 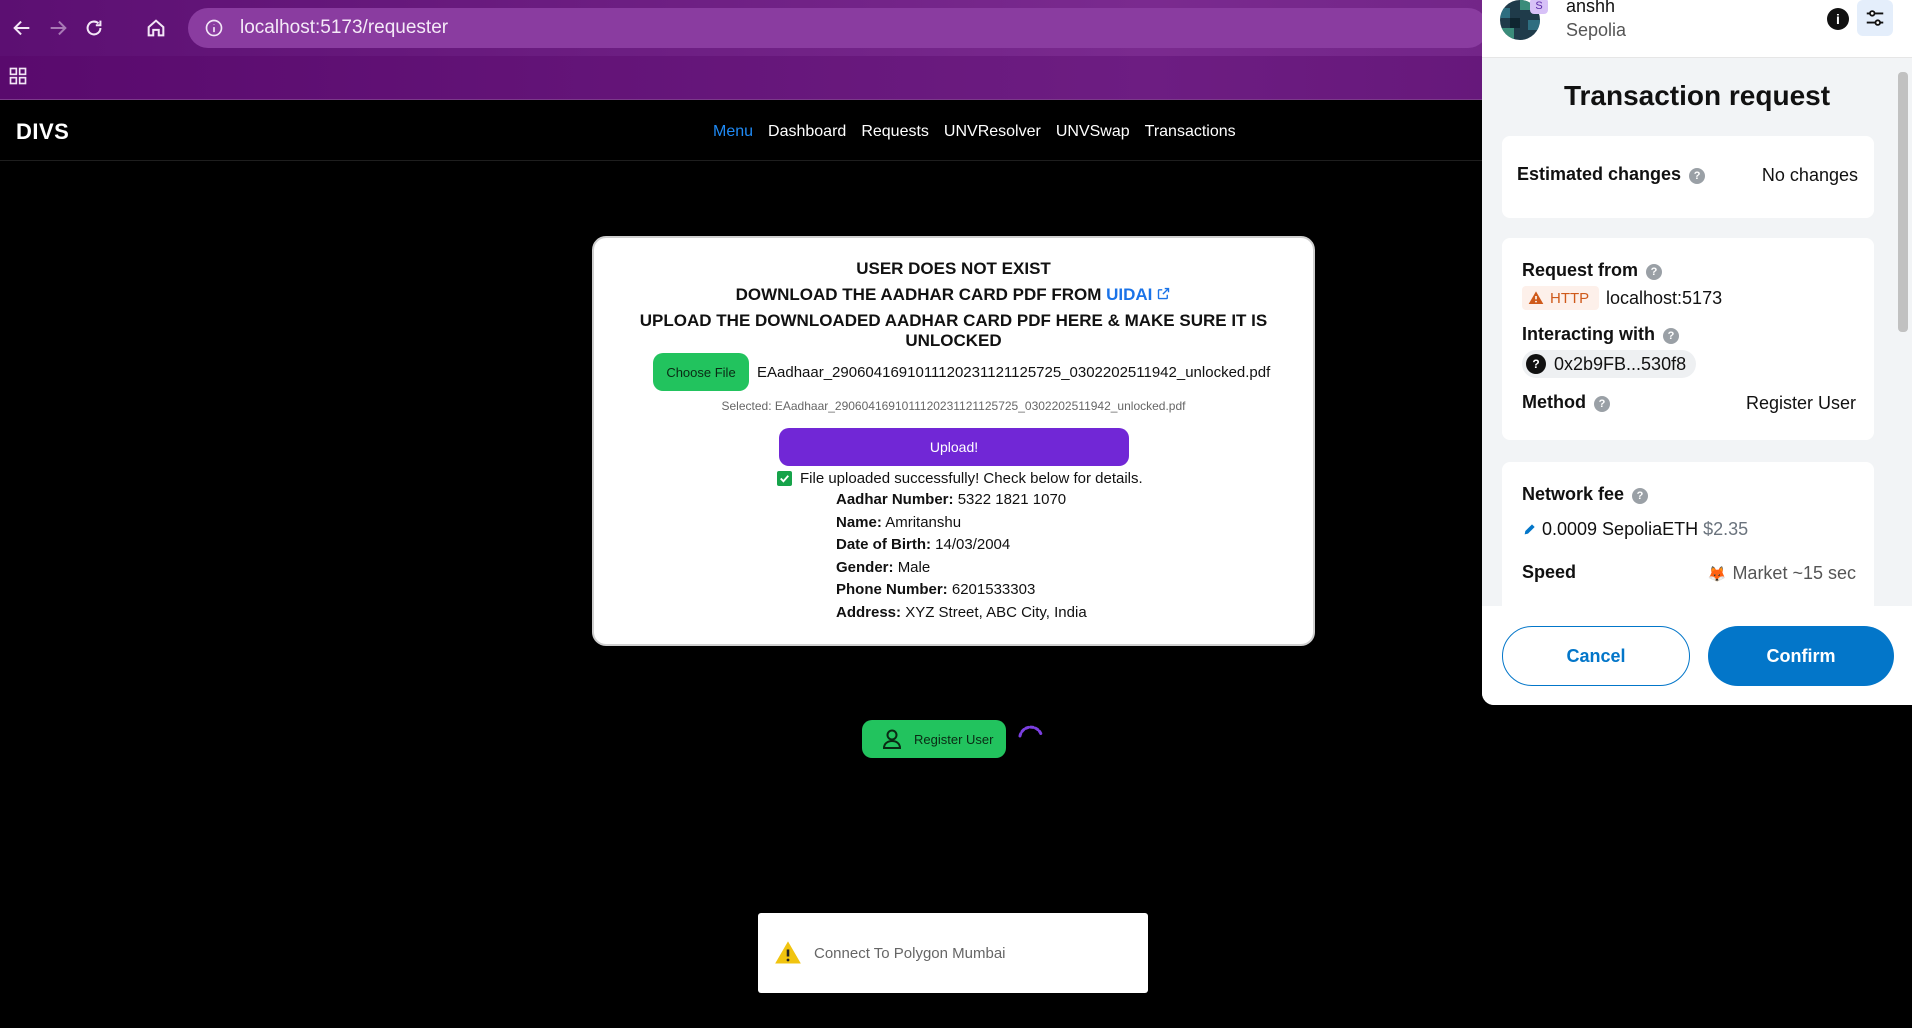 I want to click on metamask-footer: Cancel Confirm, so click(x=1697, y=655).